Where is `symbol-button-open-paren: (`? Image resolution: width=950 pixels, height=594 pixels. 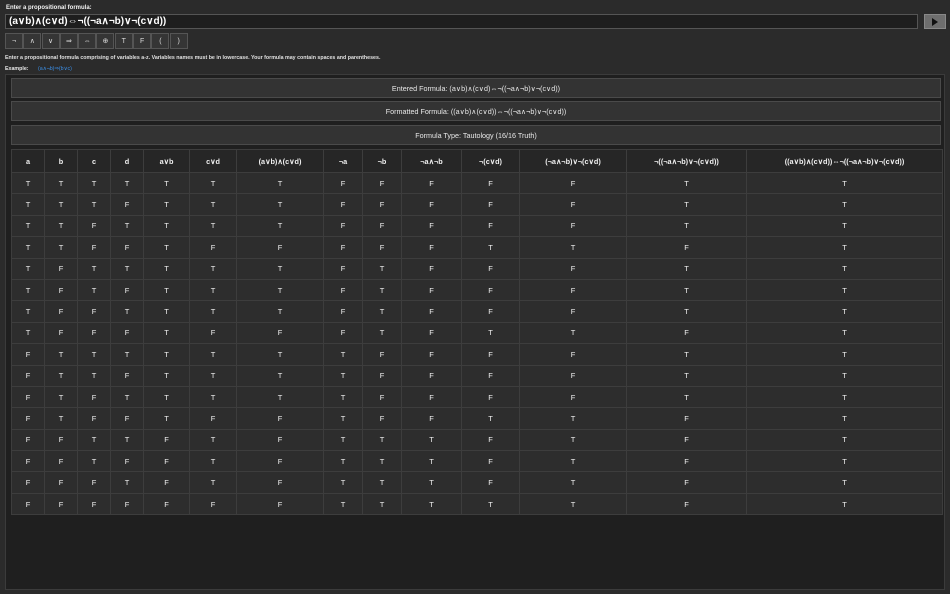
symbol-button-open-paren: ( is located at coordinates (160, 41).